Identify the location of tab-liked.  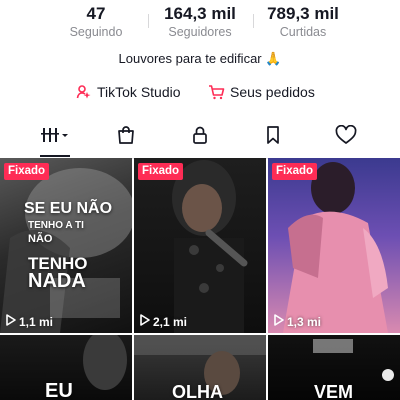
(346, 137).